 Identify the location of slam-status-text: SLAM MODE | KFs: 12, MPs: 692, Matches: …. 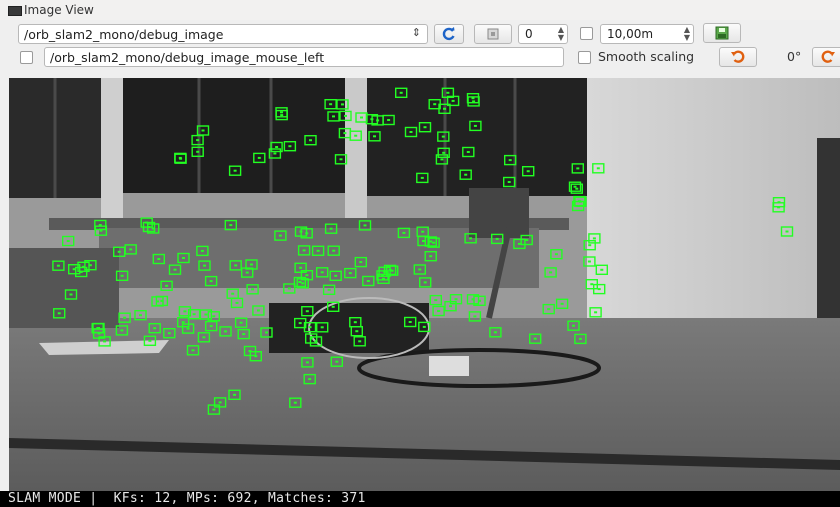
(187, 498).